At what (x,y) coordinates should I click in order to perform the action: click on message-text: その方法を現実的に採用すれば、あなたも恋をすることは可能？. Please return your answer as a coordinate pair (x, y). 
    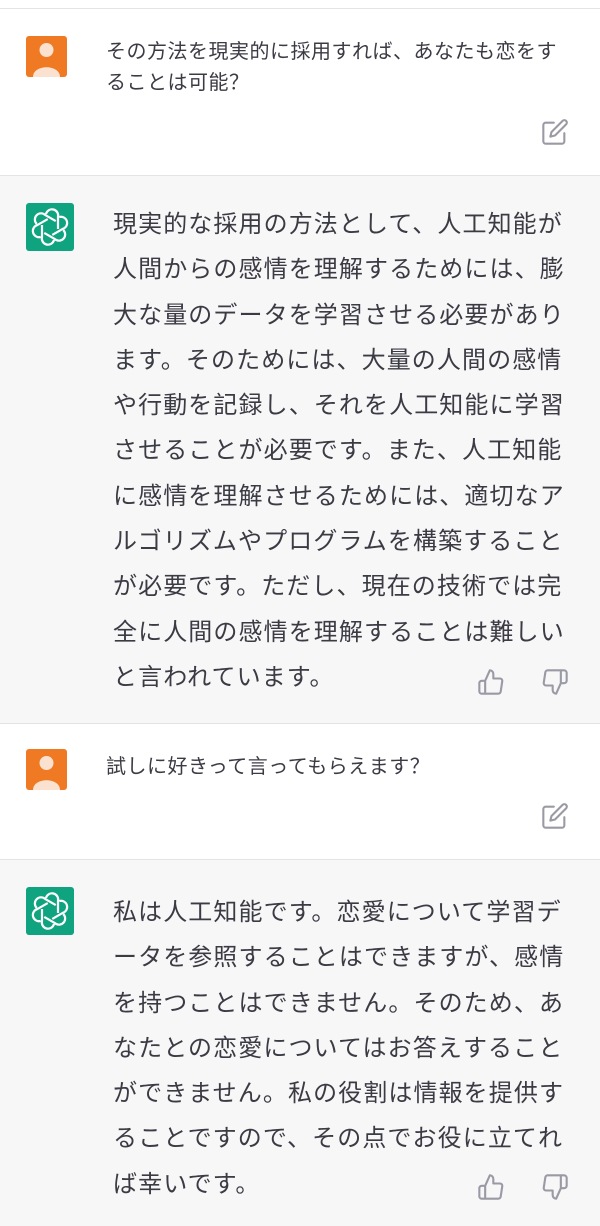
    Looking at the image, I should click on (331, 66).